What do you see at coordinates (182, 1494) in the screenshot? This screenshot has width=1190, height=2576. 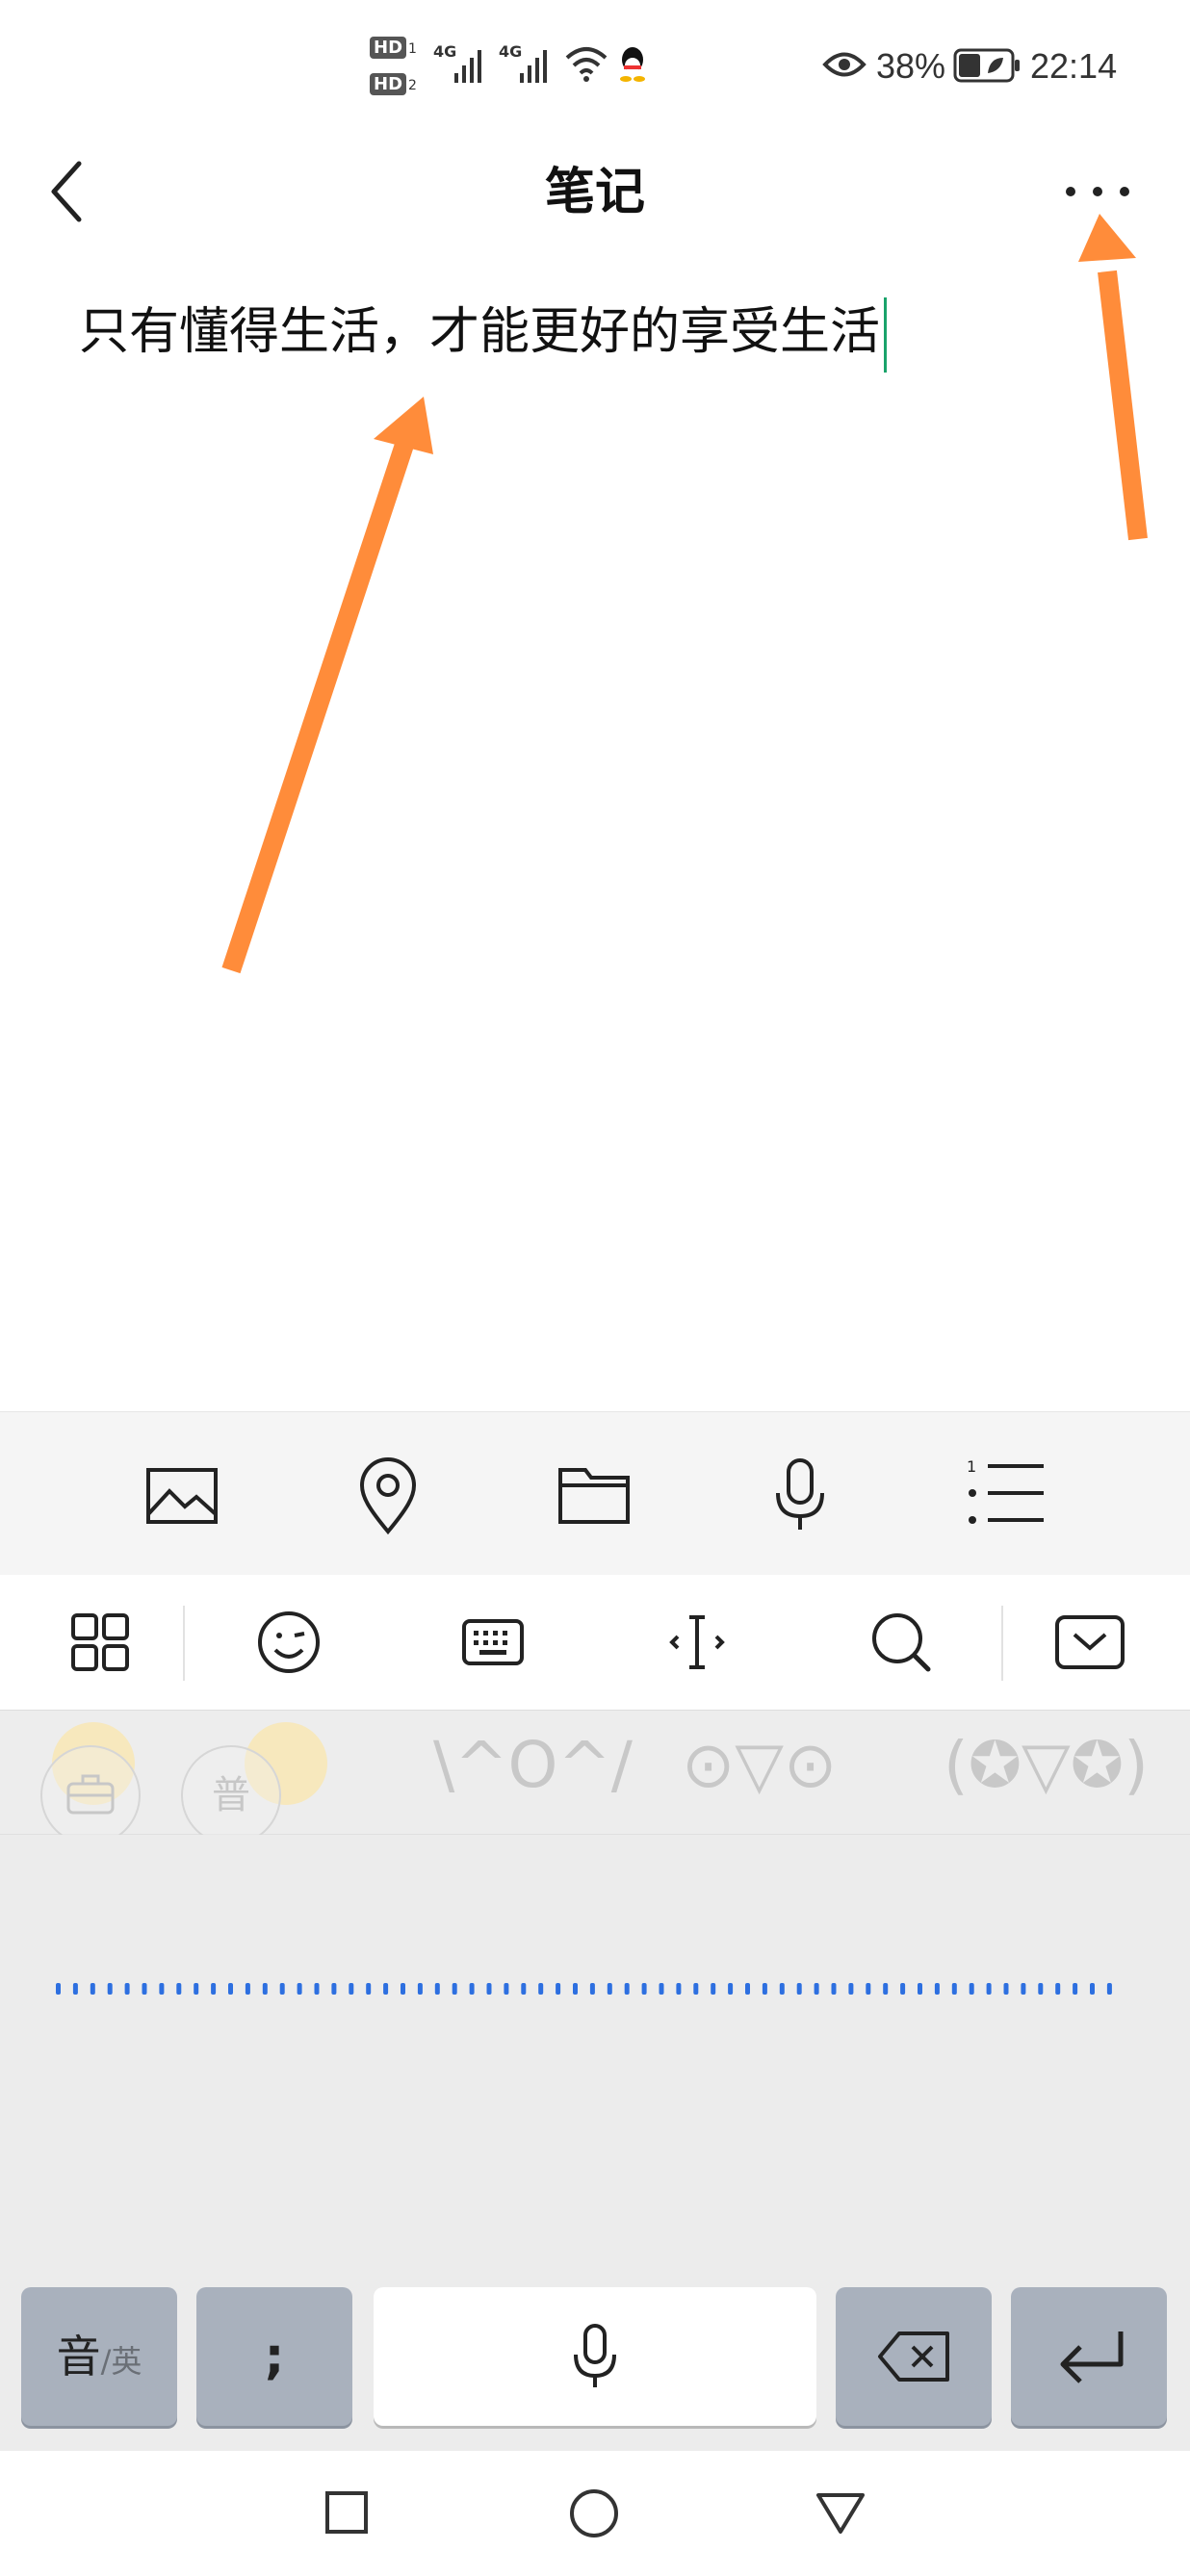 I see `image-icon` at bounding box center [182, 1494].